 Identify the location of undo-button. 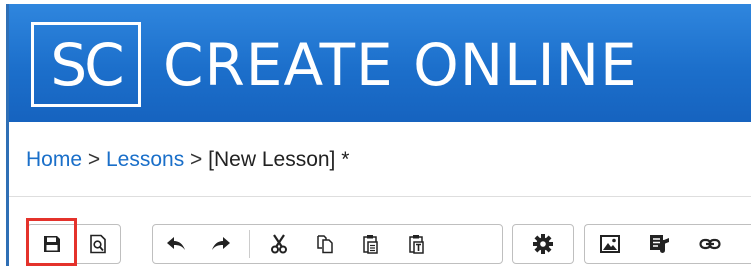
(176, 244).